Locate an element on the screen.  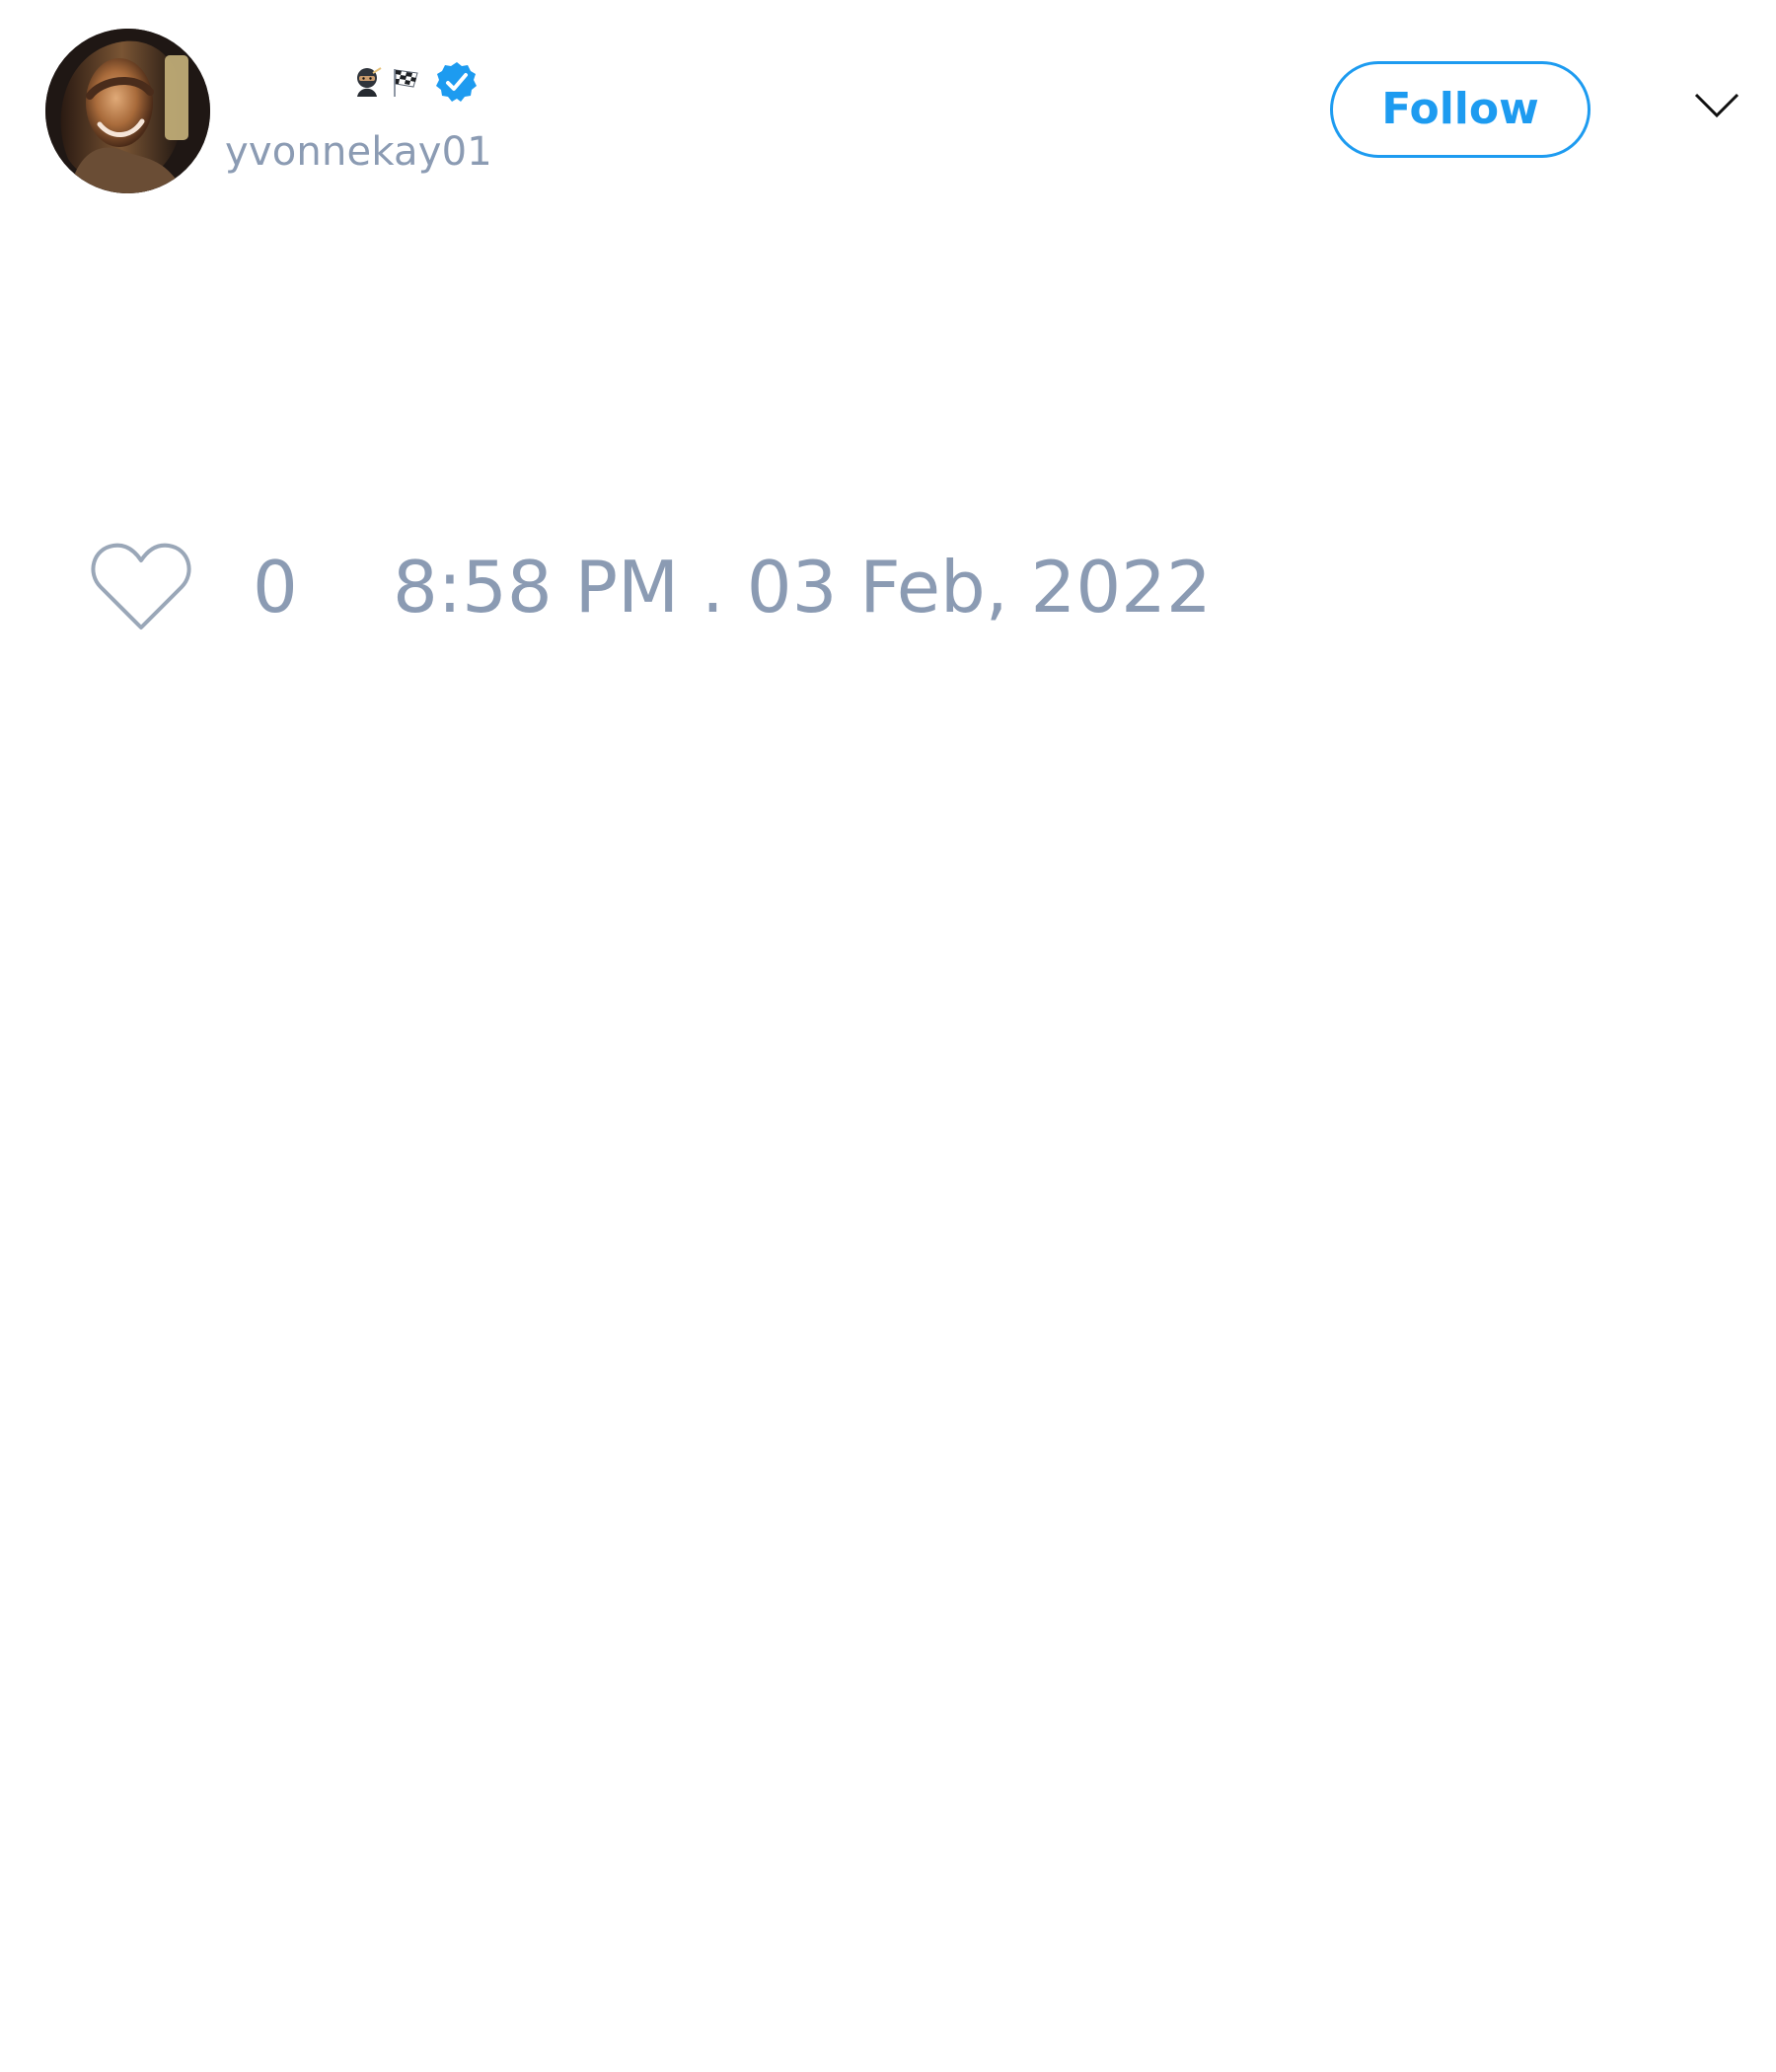
ninja-emoji-icon is located at coordinates (370, 82).